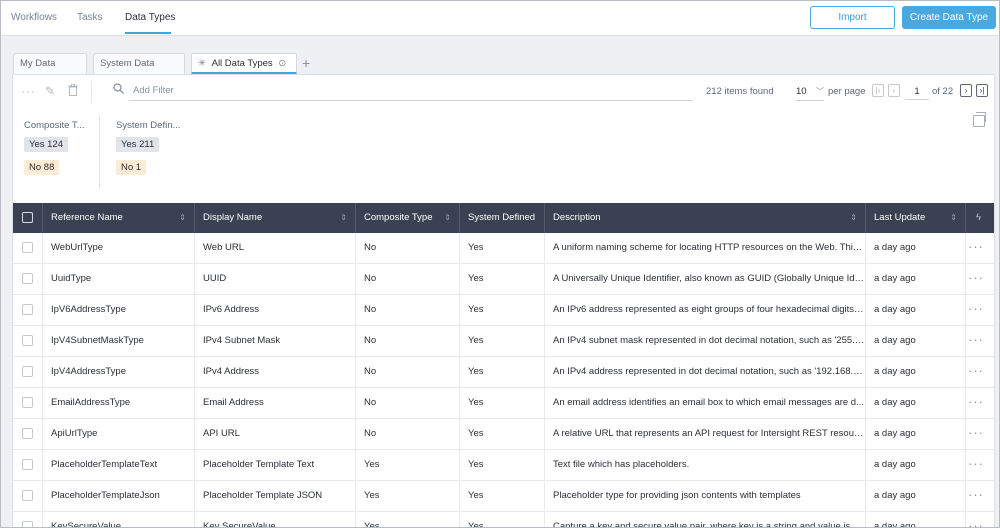 The height and width of the screenshot is (528, 1000). Describe the element at coordinates (119, 341) in the screenshot. I see `reference-name-cell: IpV4SubnetMaskType` at that location.